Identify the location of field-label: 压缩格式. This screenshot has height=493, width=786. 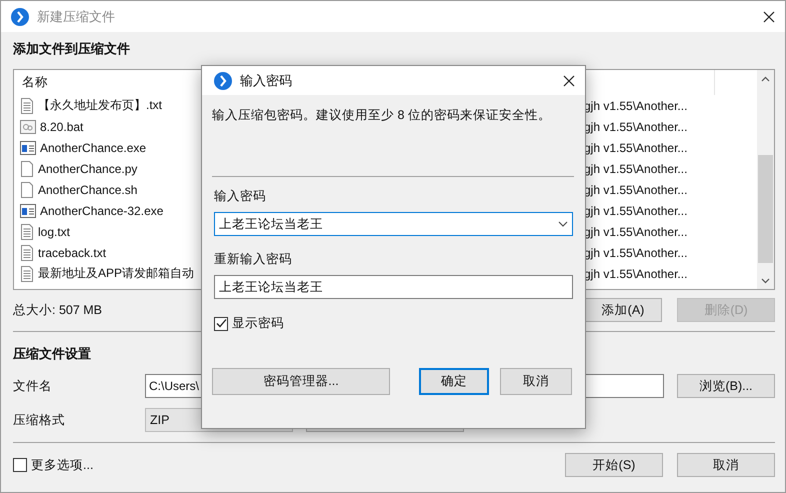
(39, 420).